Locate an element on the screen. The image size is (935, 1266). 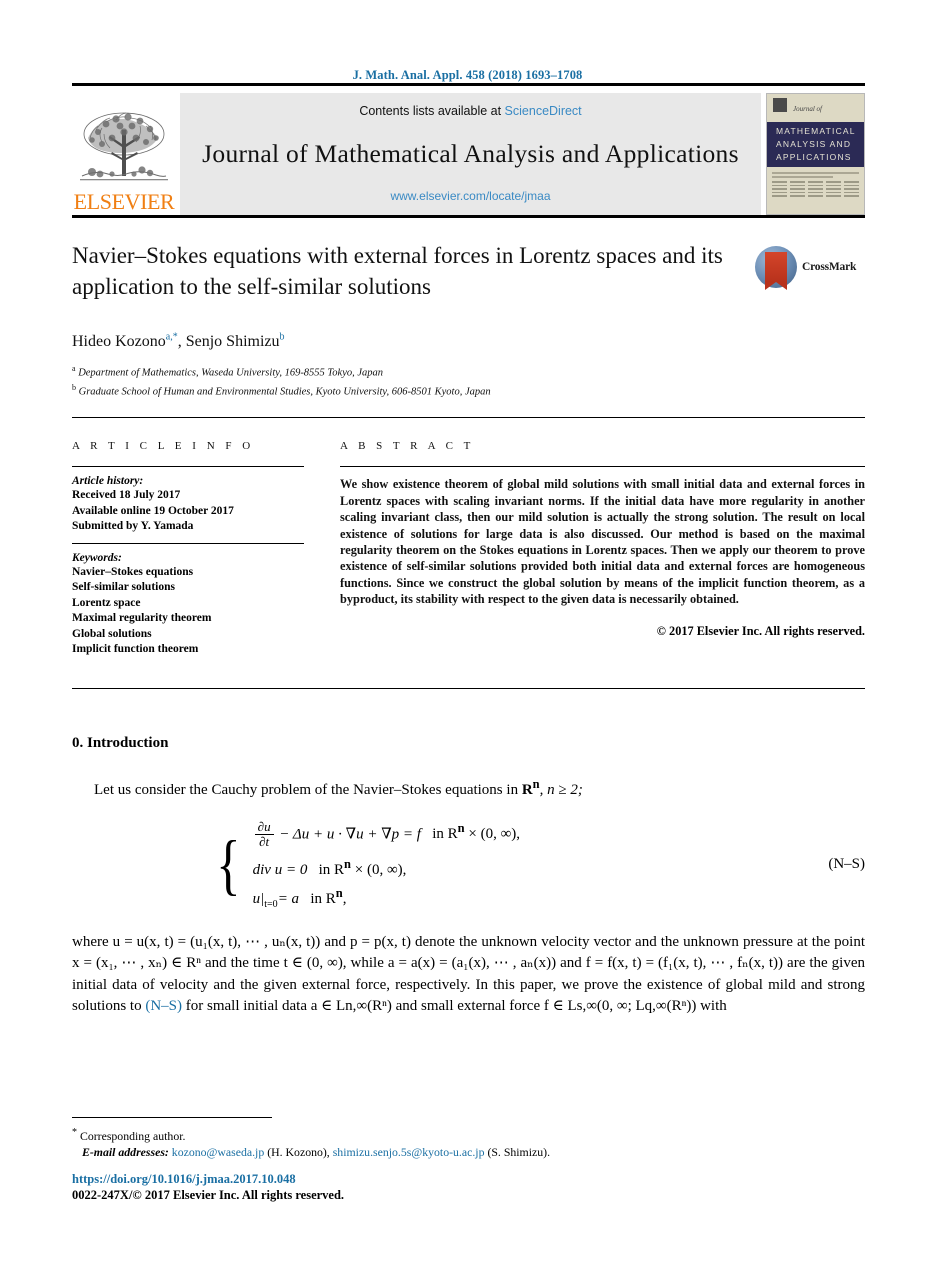
equation-line-2-expression: div u = 0 is located at coordinates (280, 869).